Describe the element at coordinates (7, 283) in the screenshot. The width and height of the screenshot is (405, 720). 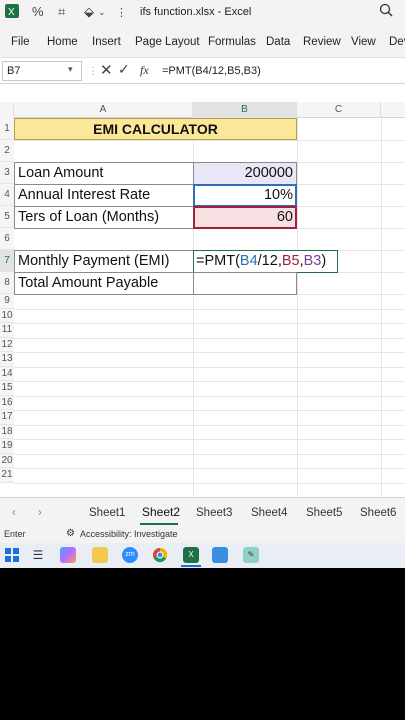
I see `row-header: 8` at that location.